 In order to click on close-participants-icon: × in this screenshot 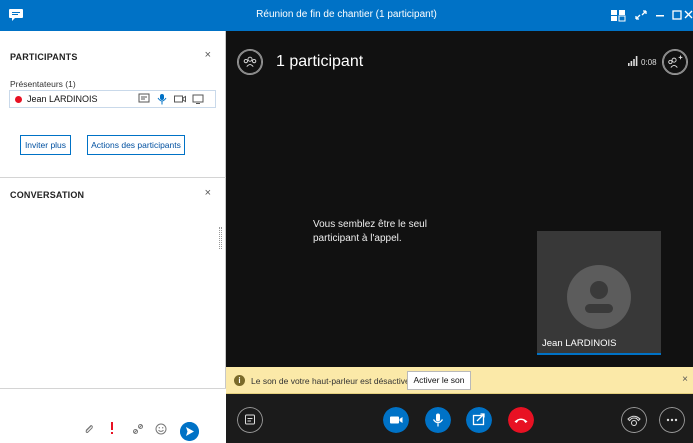, I will do `click(208, 55)`.